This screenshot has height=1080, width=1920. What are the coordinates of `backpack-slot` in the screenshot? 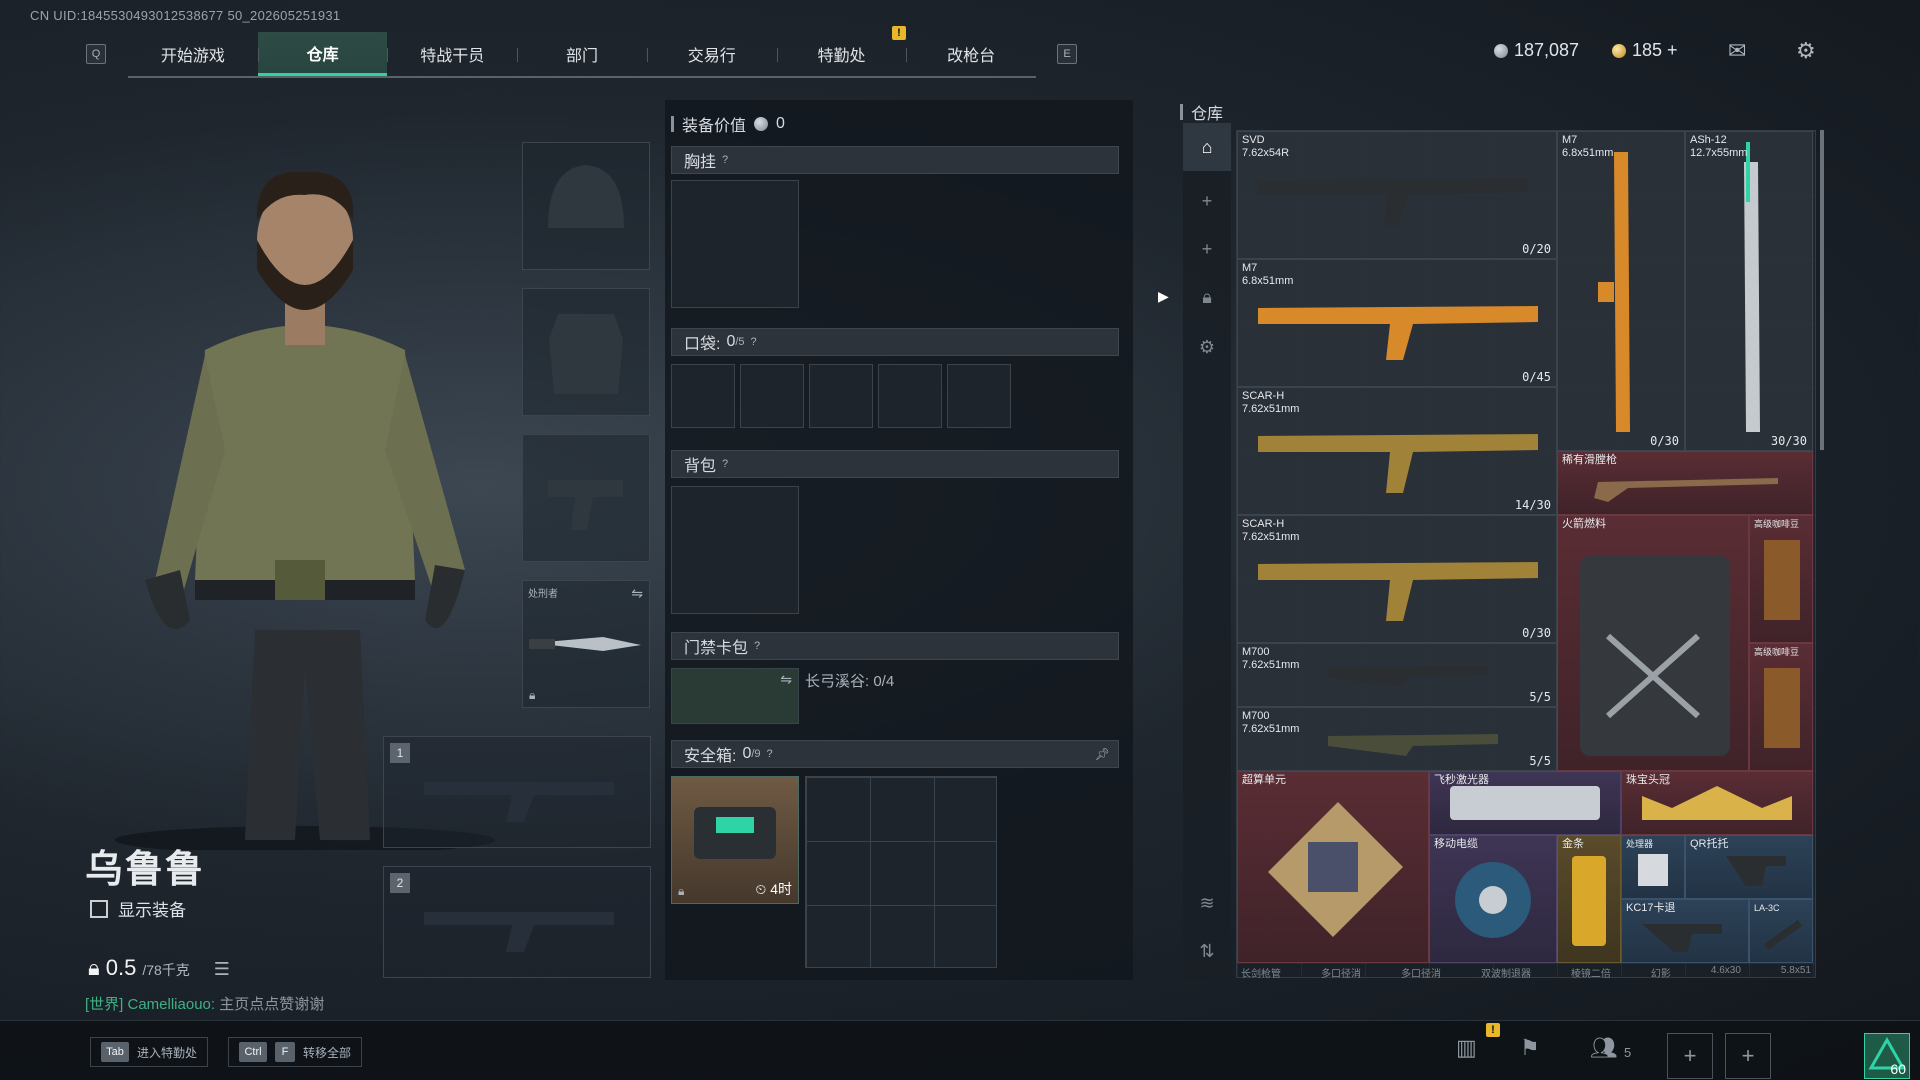 It's located at (735, 550).